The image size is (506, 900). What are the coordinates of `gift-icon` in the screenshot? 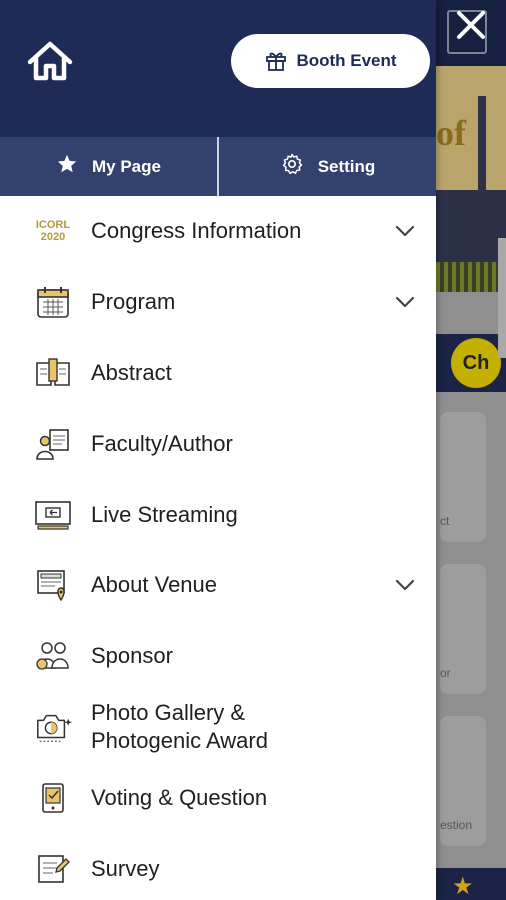 It's located at (276, 61).